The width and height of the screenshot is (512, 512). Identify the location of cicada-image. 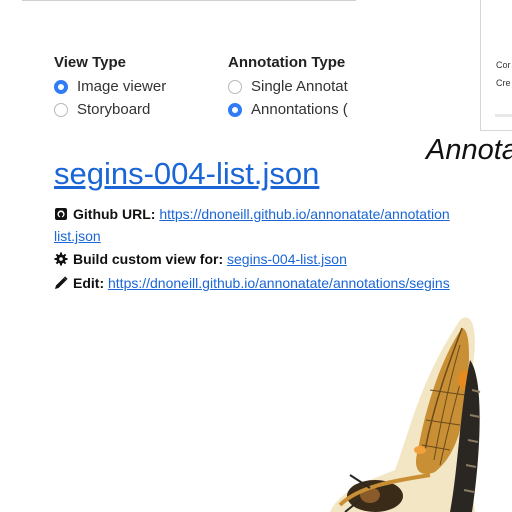
(405, 414).